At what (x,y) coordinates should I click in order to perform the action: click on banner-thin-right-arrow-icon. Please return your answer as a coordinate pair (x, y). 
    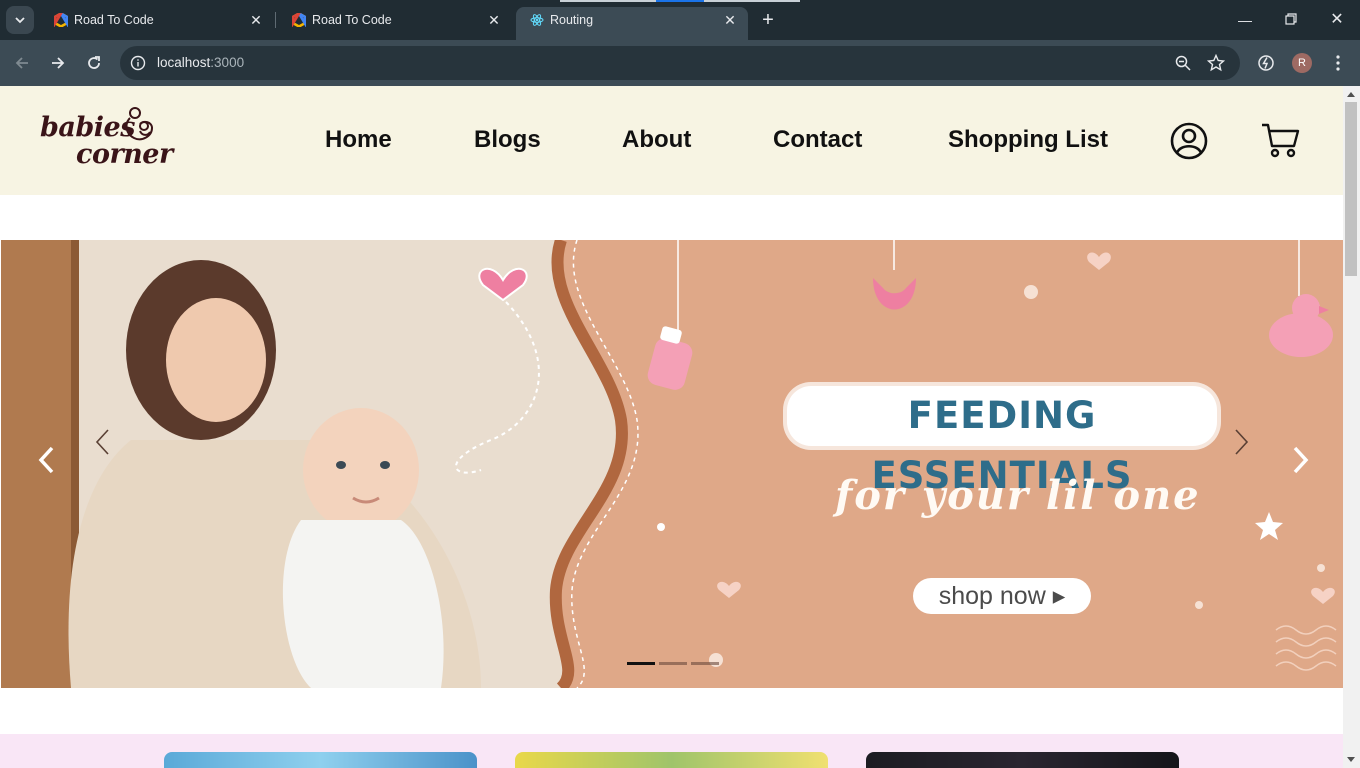
    Looking at the image, I should click on (1242, 442).